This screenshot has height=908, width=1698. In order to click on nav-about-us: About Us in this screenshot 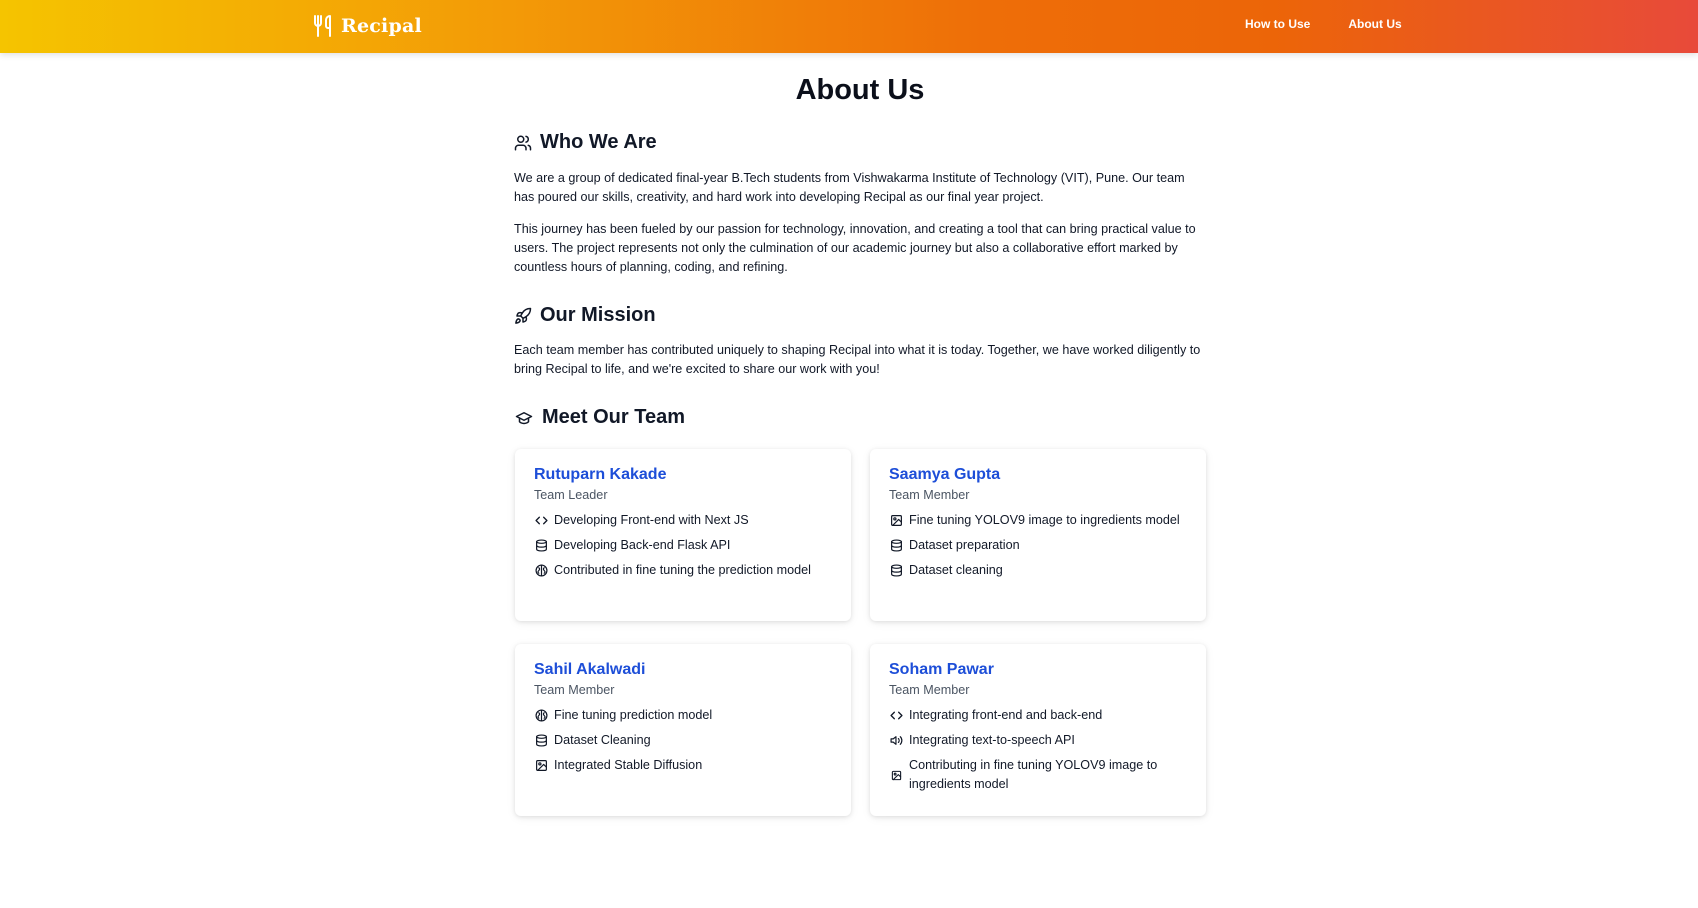, I will do `click(1374, 24)`.